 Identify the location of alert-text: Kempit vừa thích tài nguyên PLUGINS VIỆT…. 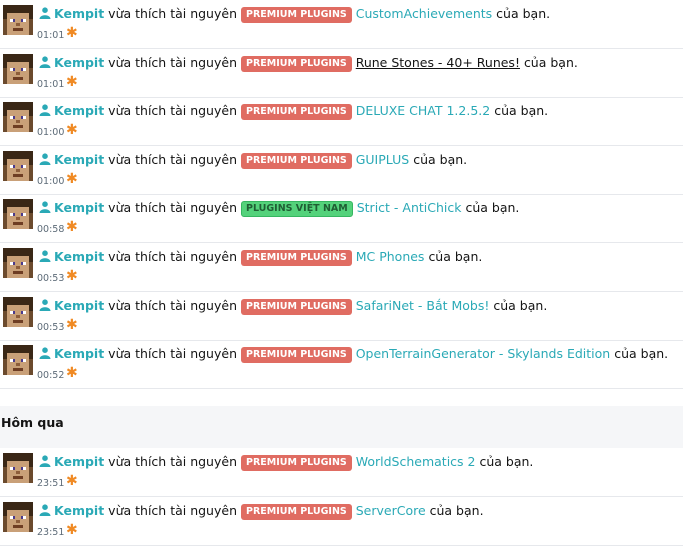
(279, 208).